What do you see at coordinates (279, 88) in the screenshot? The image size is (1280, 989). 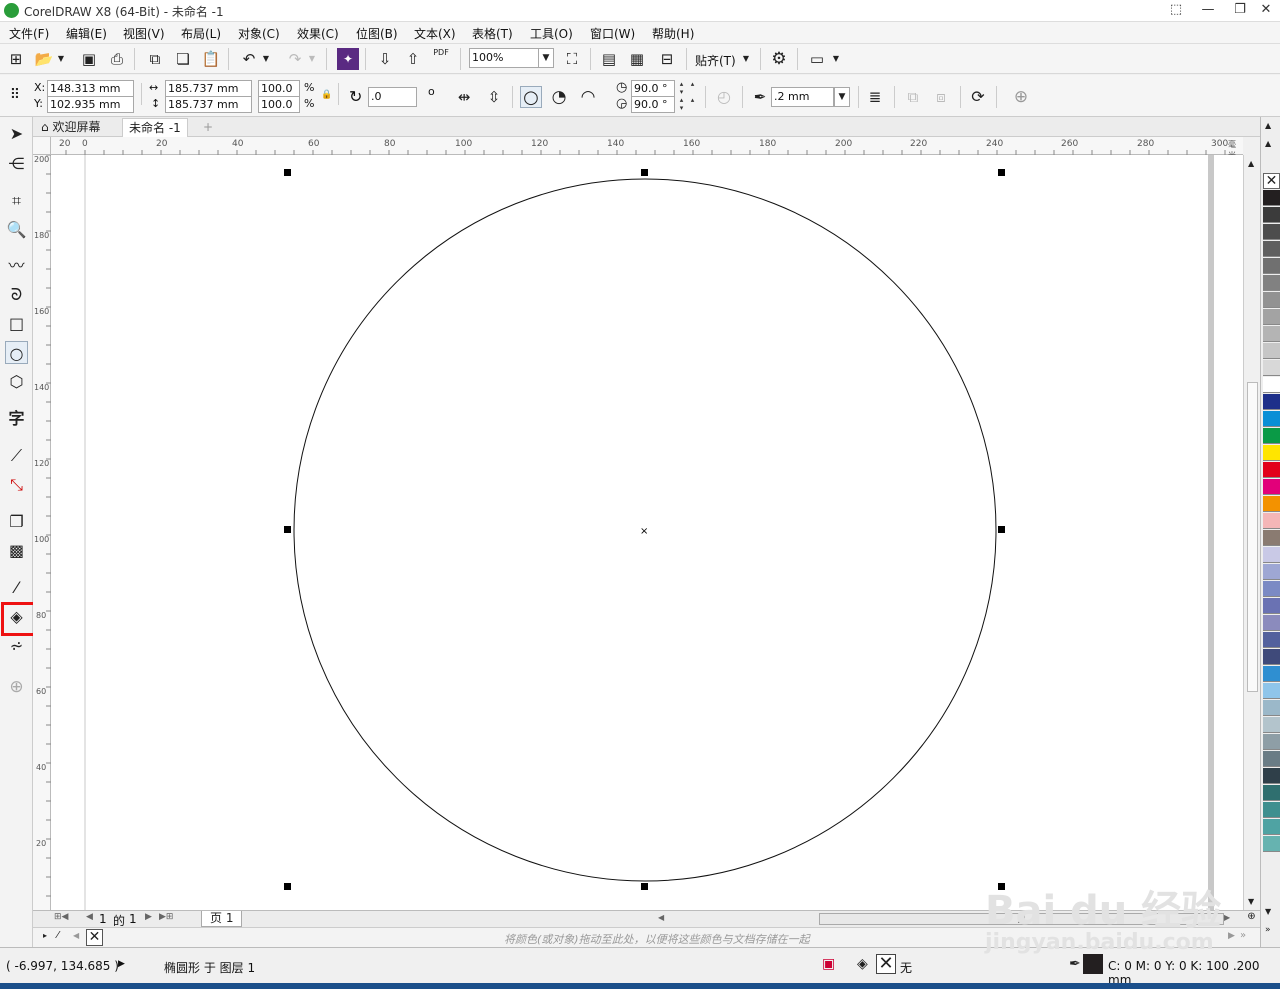 I see `scale-width-field: 100.0` at bounding box center [279, 88].